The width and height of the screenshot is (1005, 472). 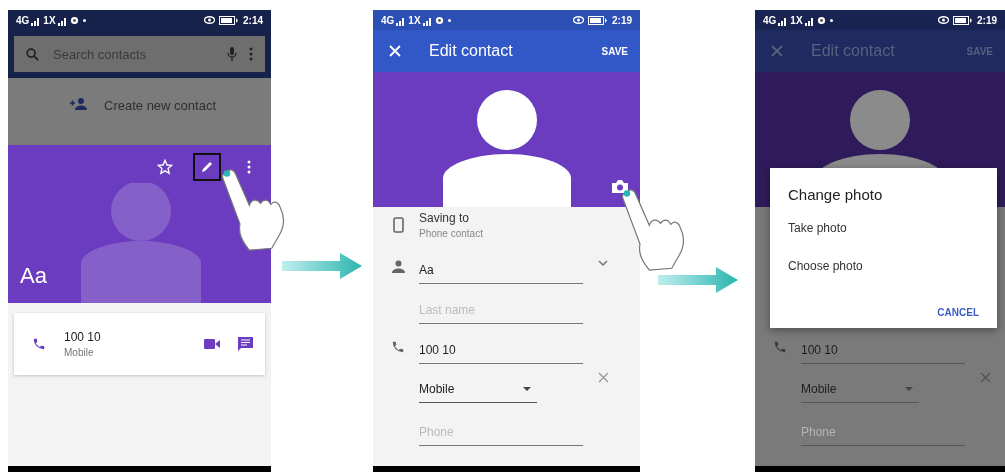 I want to click on dialog-option: Take photo, so click(x=883, y=228).